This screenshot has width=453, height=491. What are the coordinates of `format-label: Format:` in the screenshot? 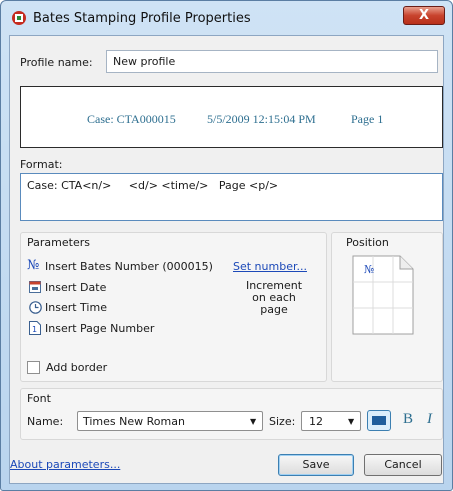 It's located at (41, 164).